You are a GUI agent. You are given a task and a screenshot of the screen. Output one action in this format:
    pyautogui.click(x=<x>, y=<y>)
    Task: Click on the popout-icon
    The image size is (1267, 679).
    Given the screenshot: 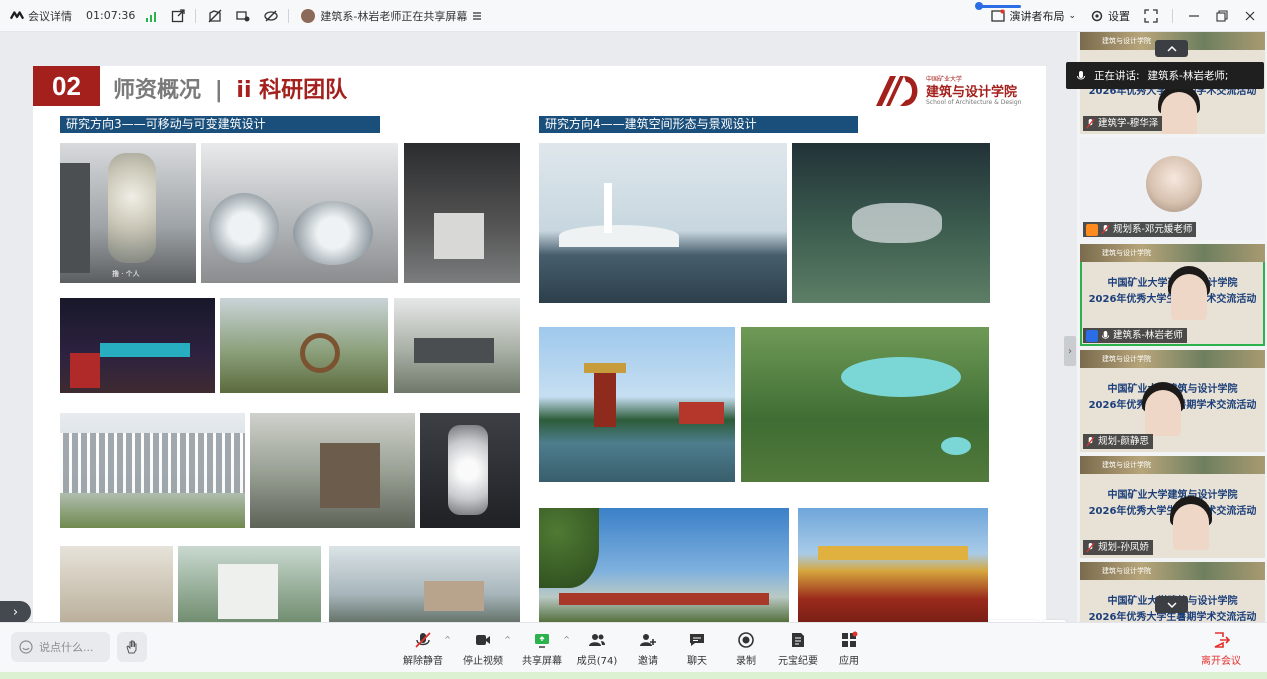 What is the action you would take?
    pyautogui.click(x=178, y=15)
    